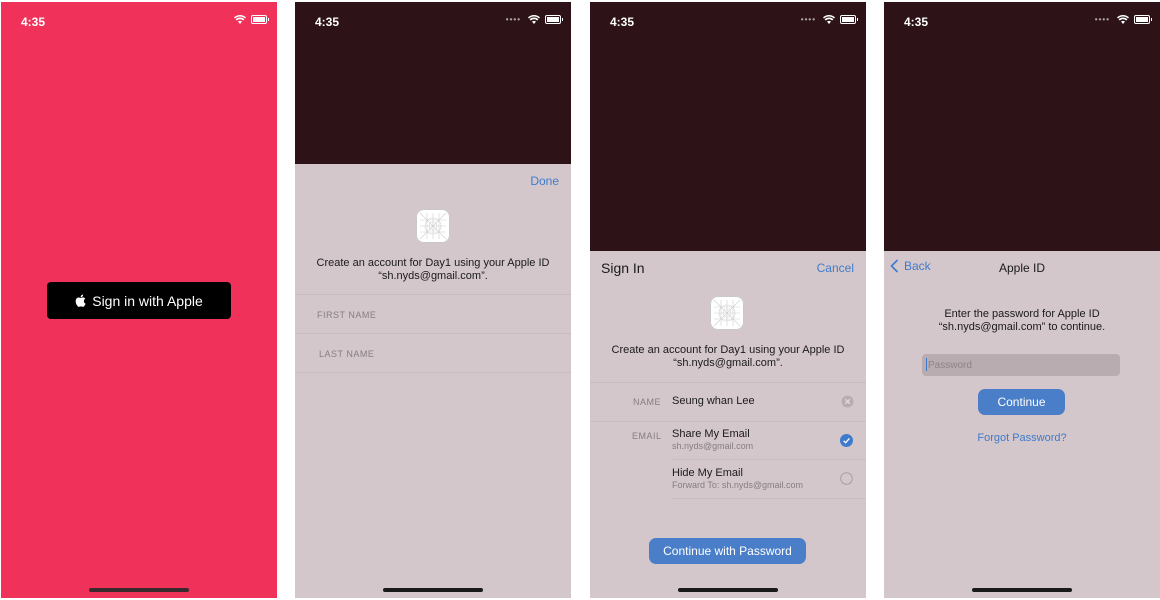  I want to click on sheet-title: Sign In, so click(623, 268).